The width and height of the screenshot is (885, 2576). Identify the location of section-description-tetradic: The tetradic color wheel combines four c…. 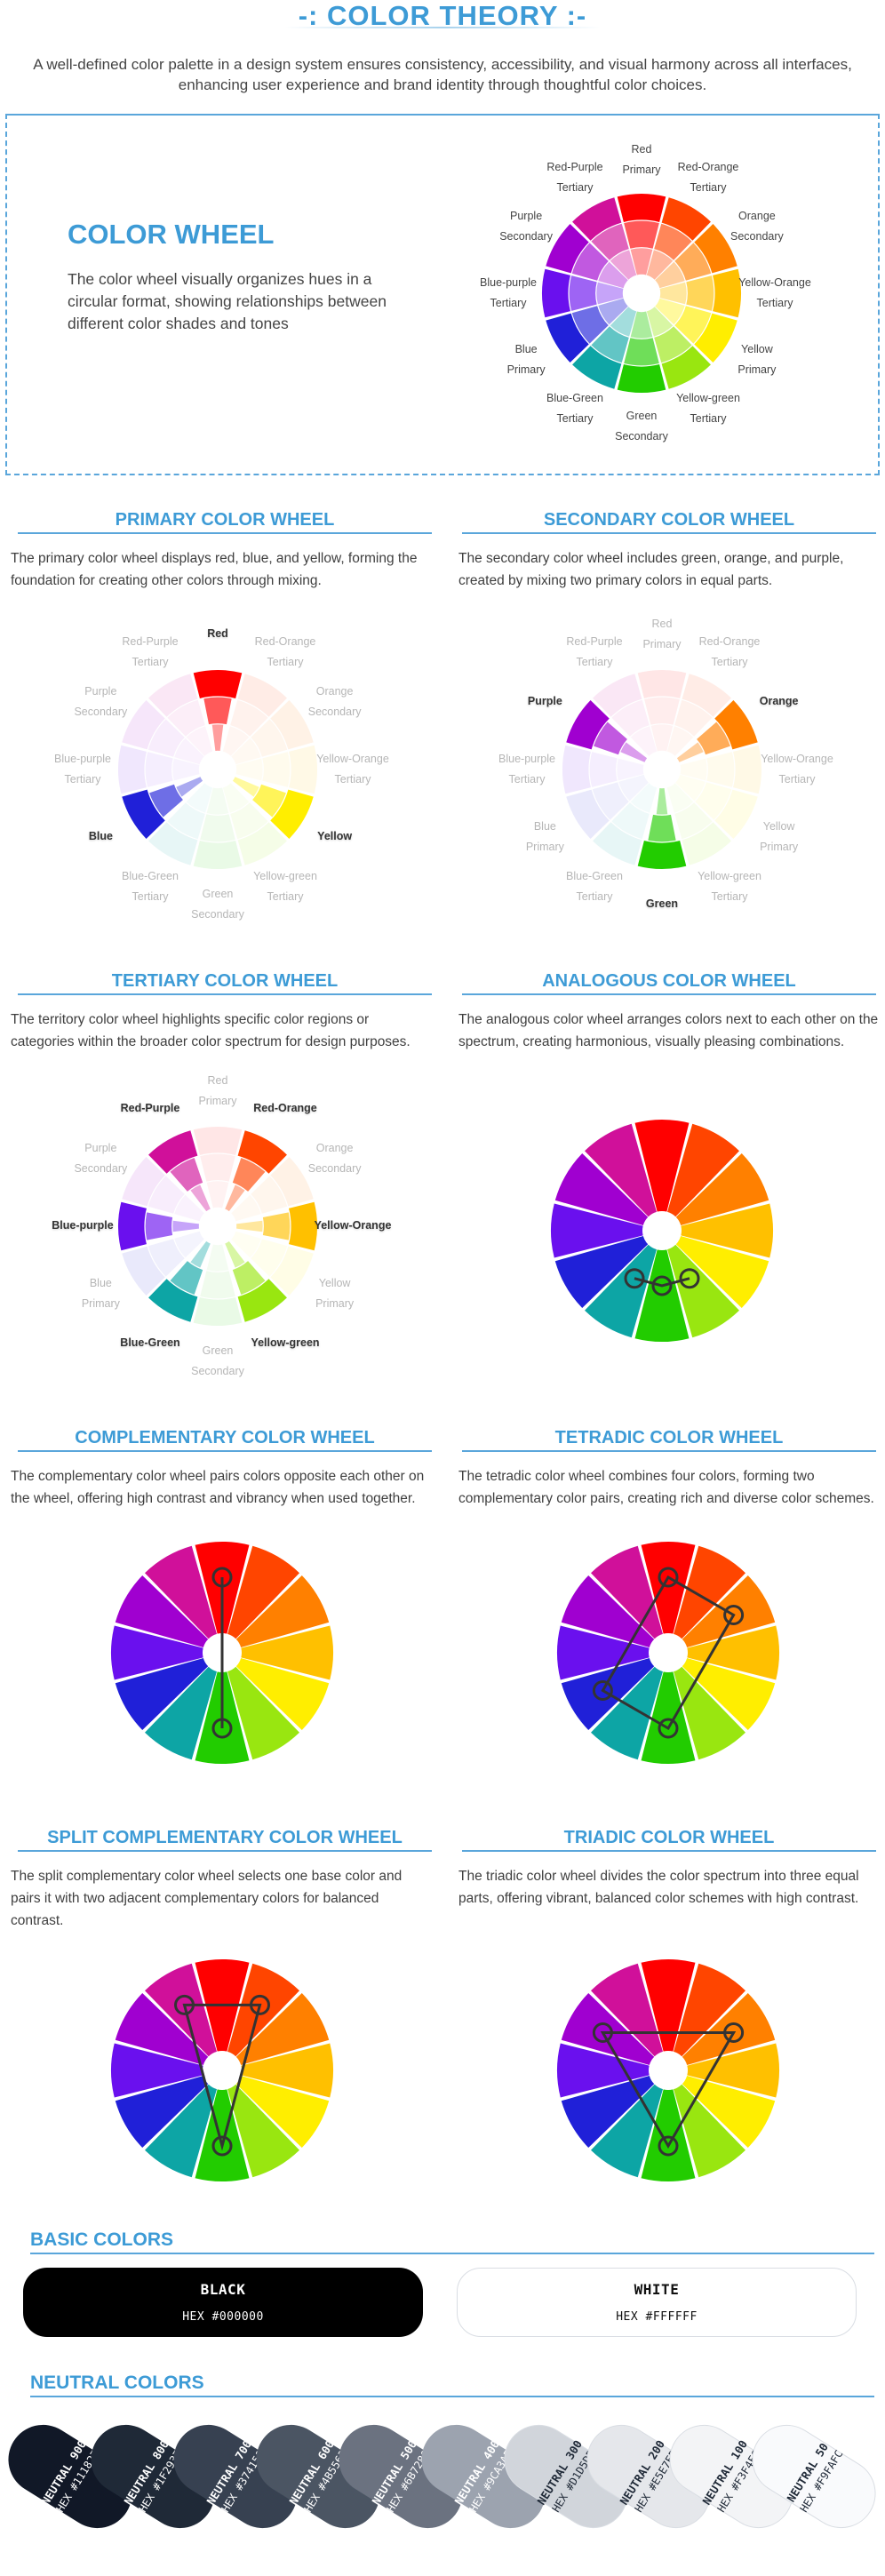
(666, 1487).